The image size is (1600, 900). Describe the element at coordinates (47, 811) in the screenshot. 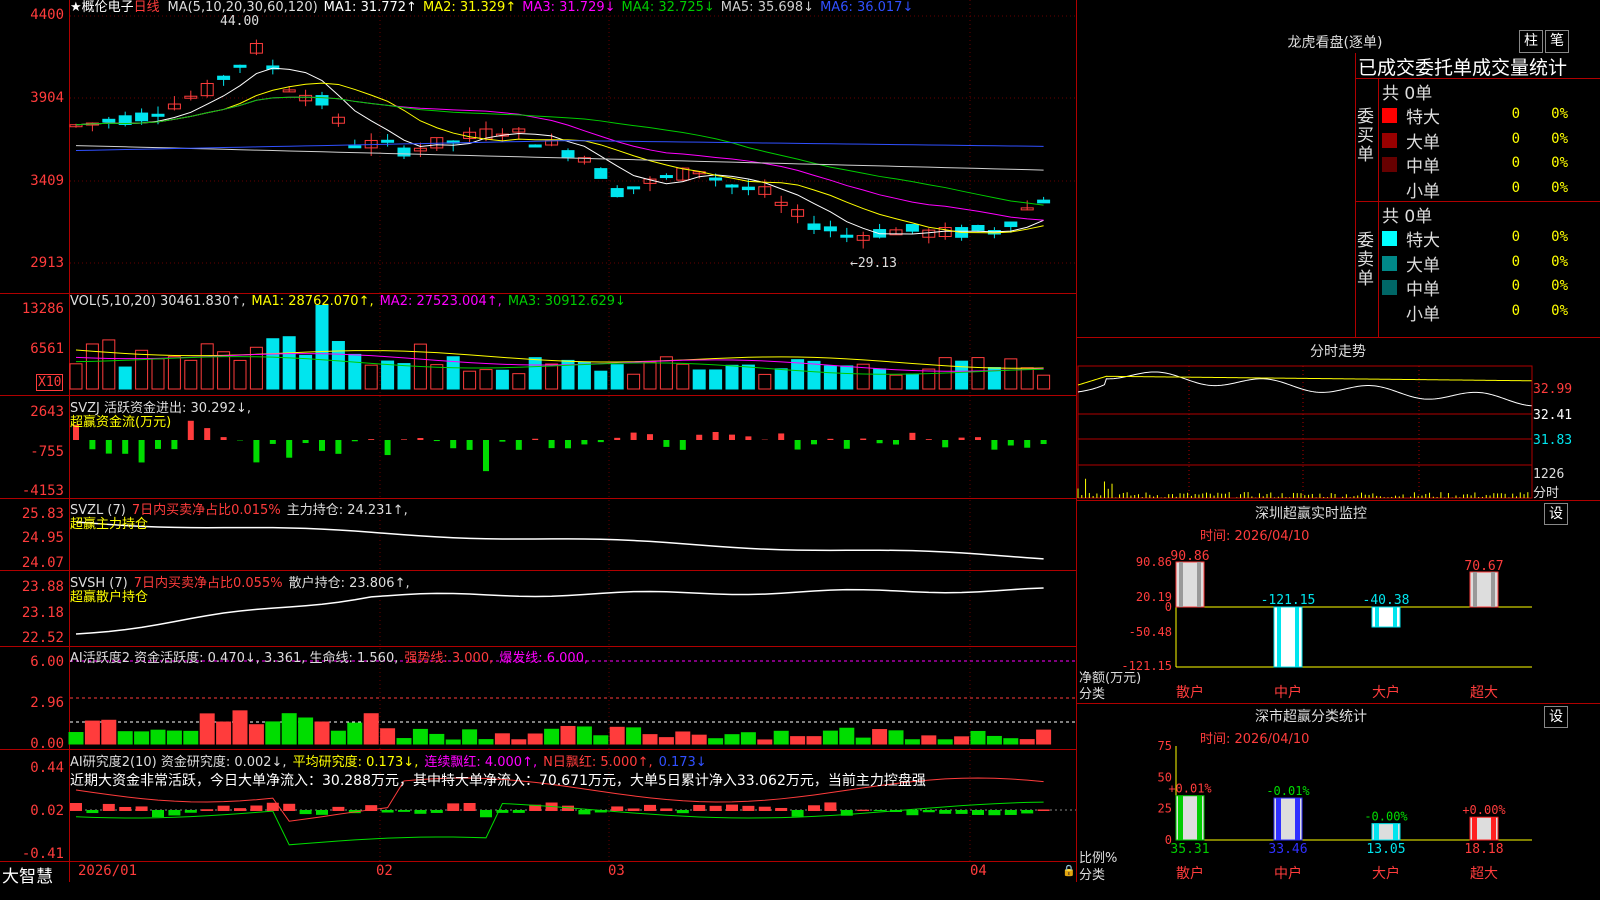

I see `air-ytick: 0.02` at that location.